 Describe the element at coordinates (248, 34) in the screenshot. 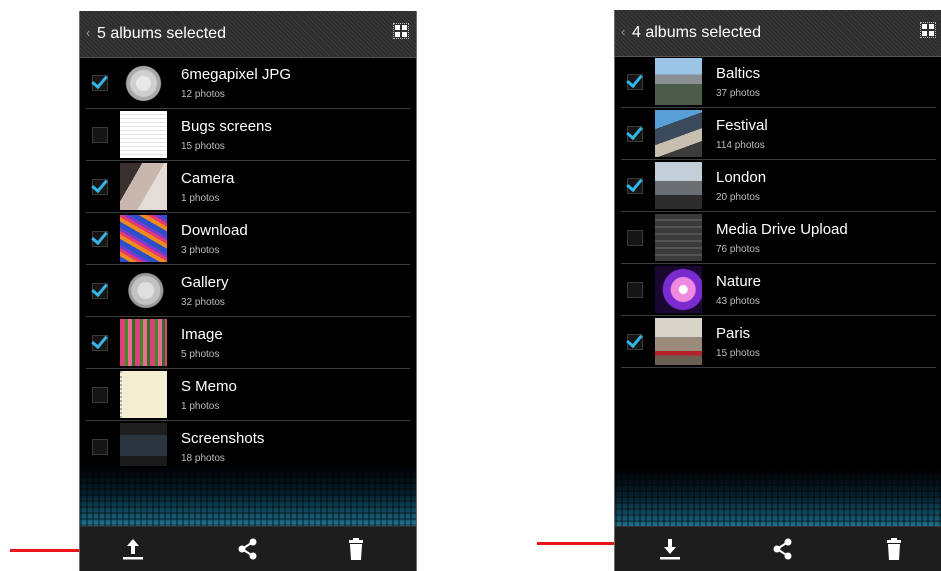

I see `action-bar: ‹ 5 albums selected` at that location.